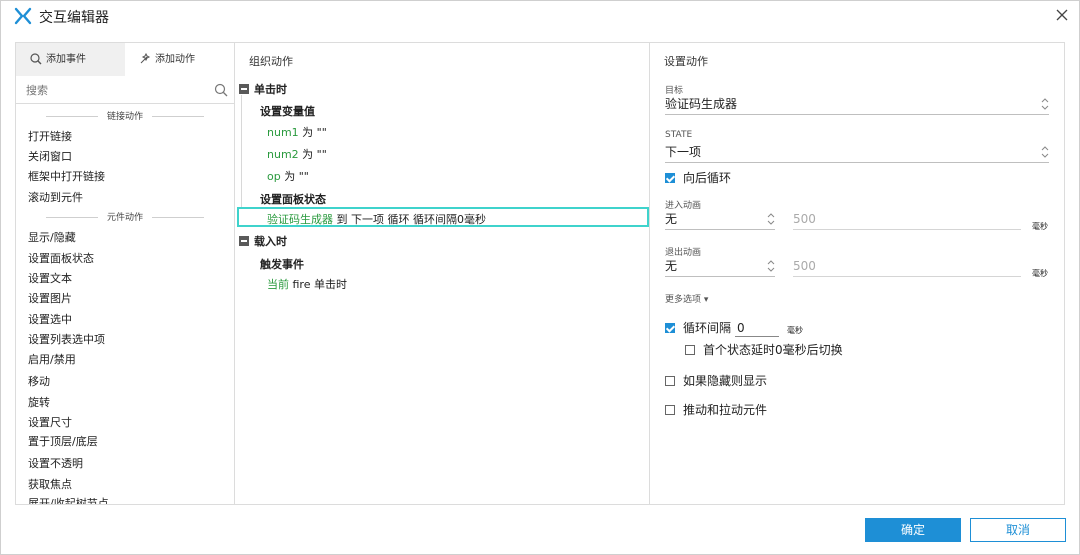  I want to click on section-widget-actions: 元件动作, so click(125, 217).